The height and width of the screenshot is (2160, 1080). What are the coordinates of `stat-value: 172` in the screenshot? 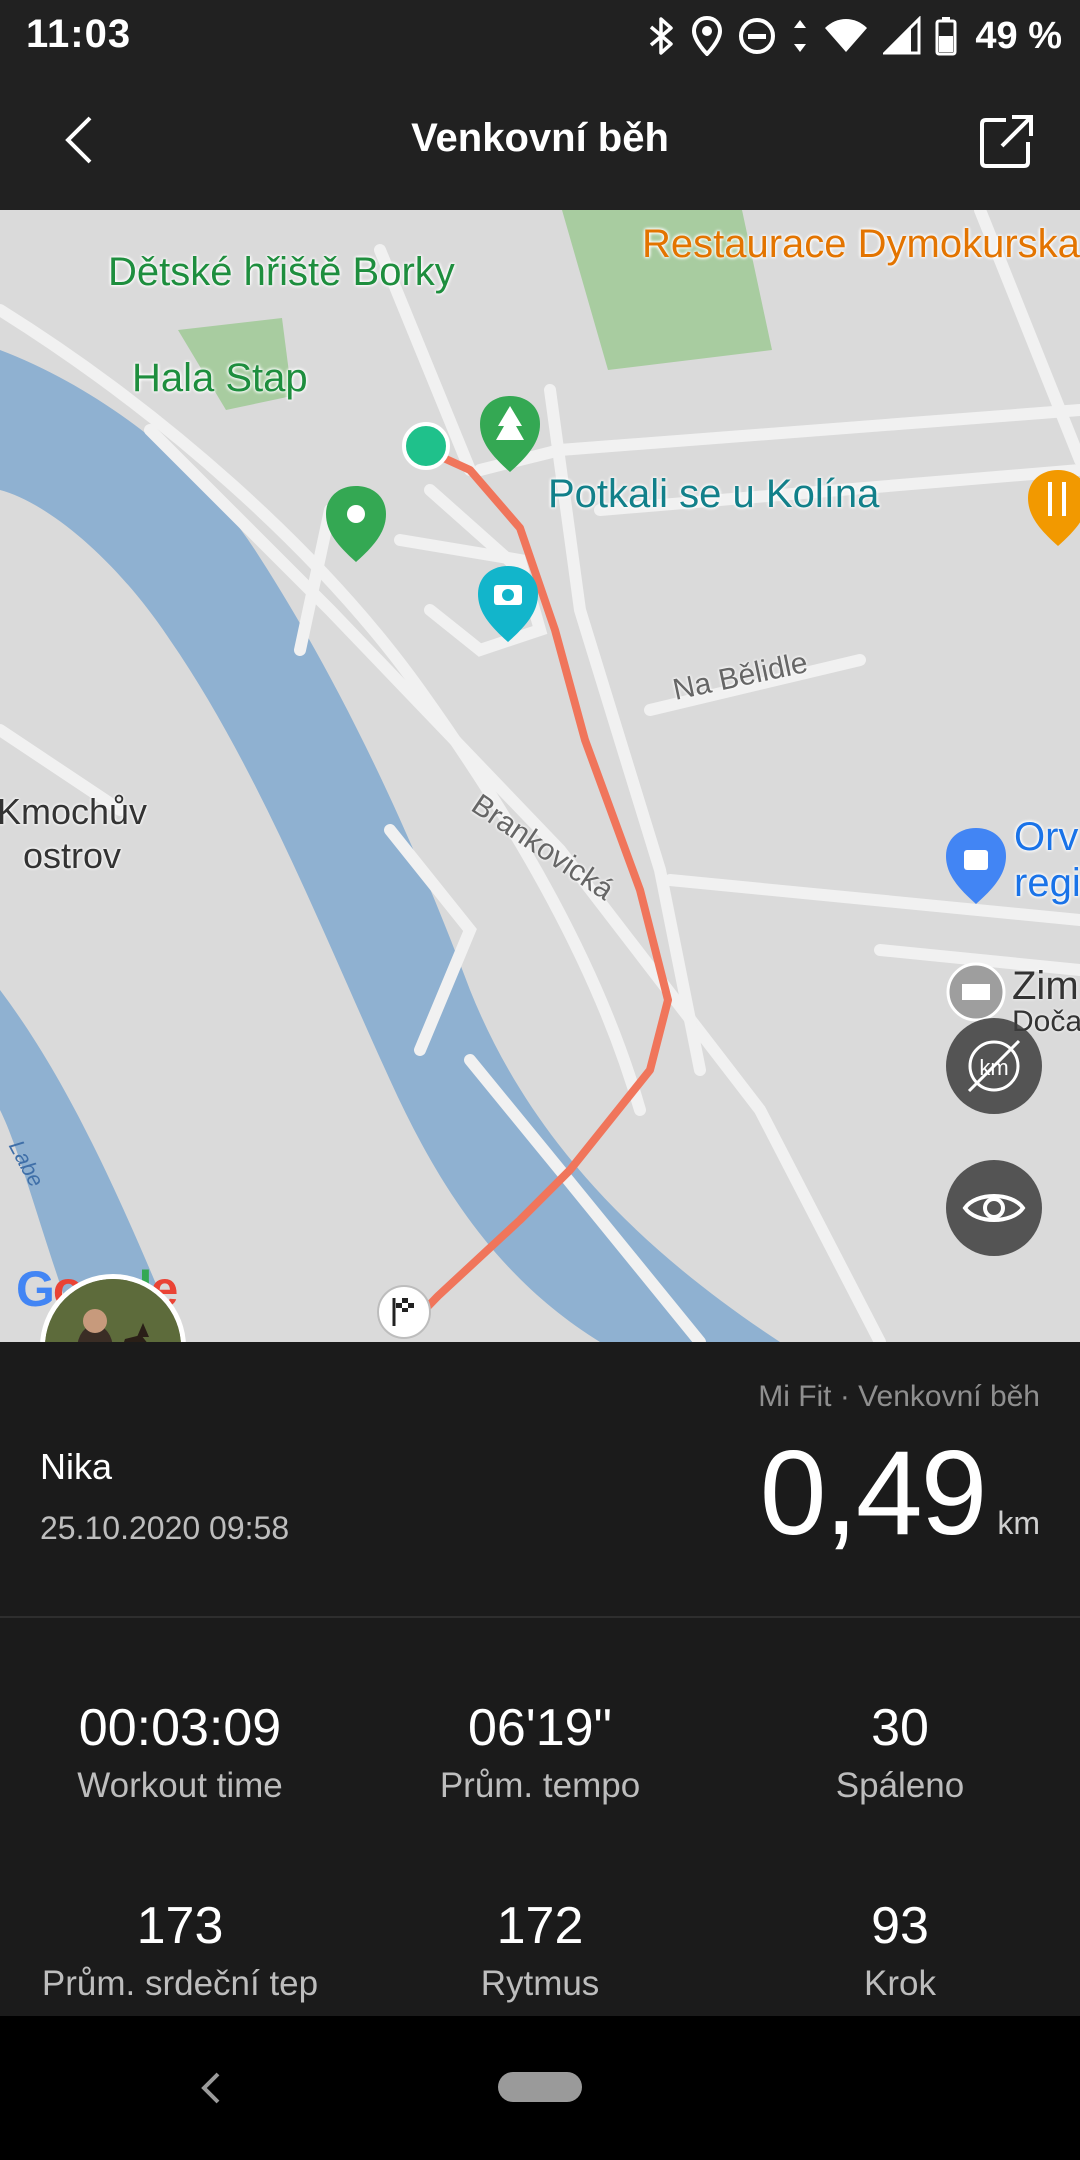 It's located at (540, 1926).